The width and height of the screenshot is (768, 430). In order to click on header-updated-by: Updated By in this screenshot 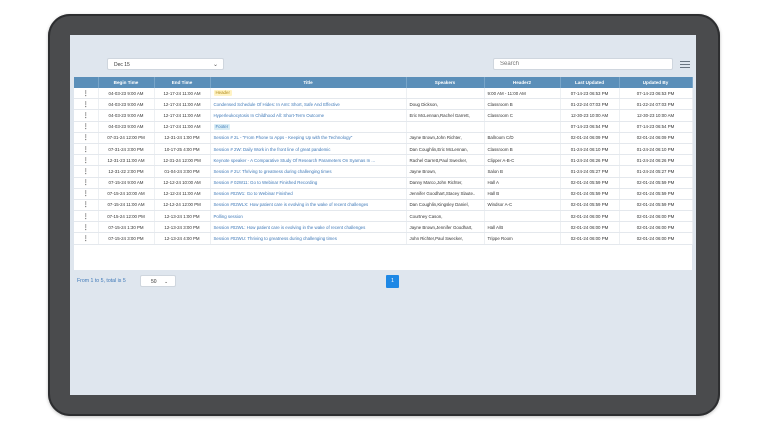, I will do `click(656, 82)`.